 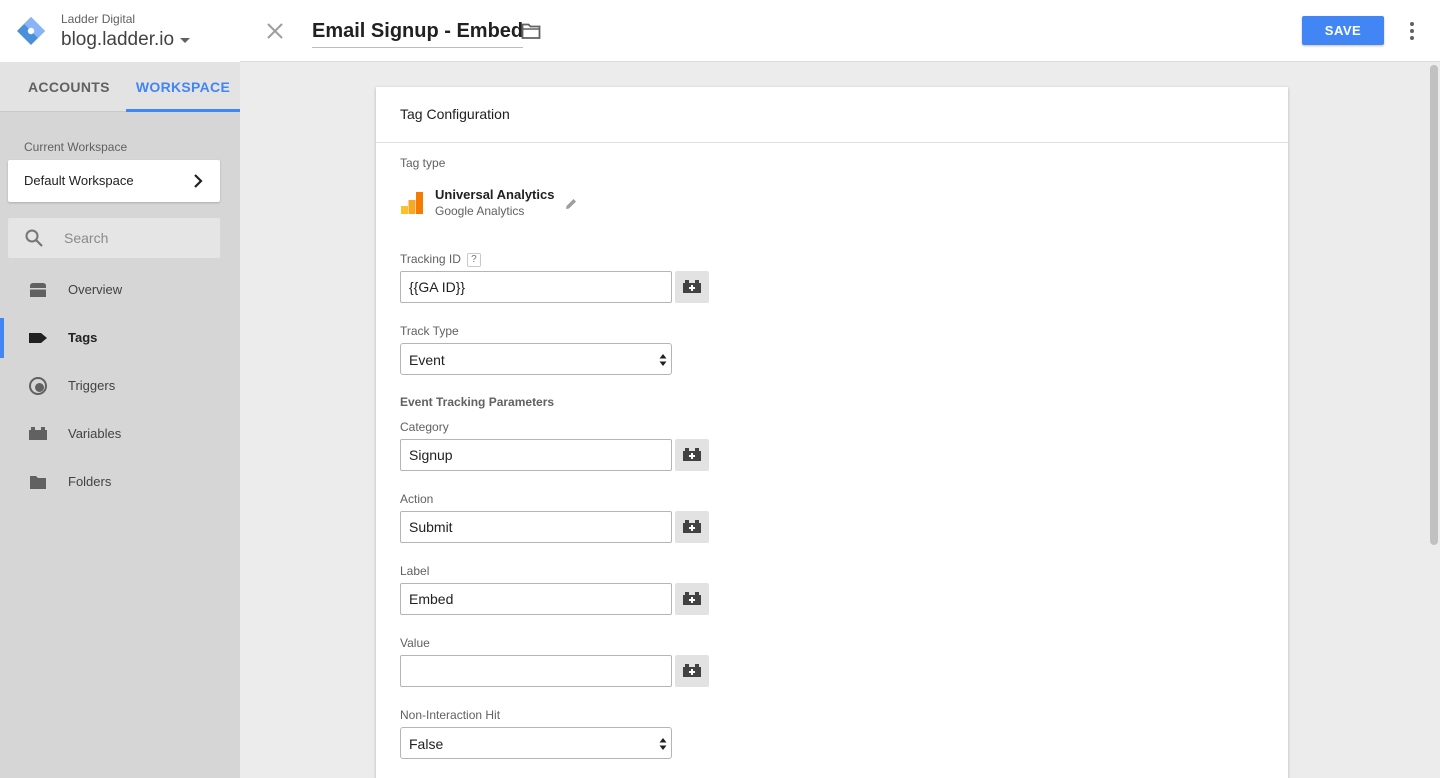 What do you see at coordinates (120, 482) in the screenshot?
I see `sidebar-item-folders: Folders` at bounding box center [120, 482].